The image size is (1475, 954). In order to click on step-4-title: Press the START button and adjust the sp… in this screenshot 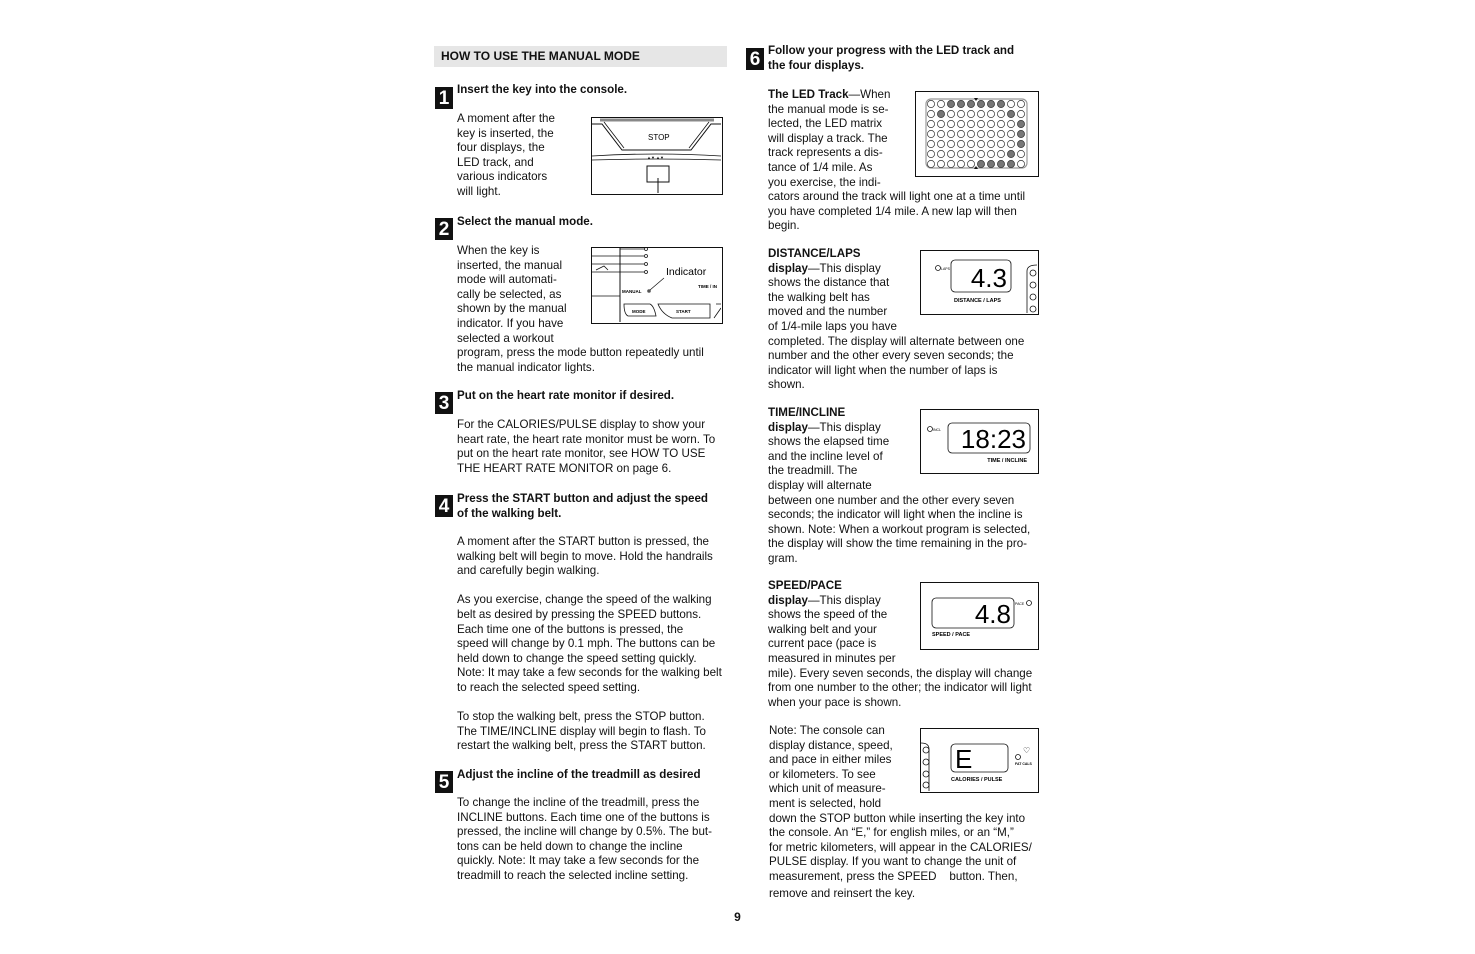, I will do `click(583, 506)`.